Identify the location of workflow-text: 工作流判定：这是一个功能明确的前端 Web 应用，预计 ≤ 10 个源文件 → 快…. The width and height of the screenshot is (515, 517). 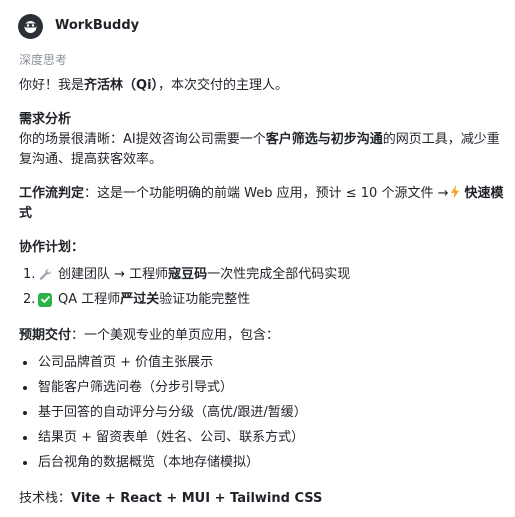
(263, 204).